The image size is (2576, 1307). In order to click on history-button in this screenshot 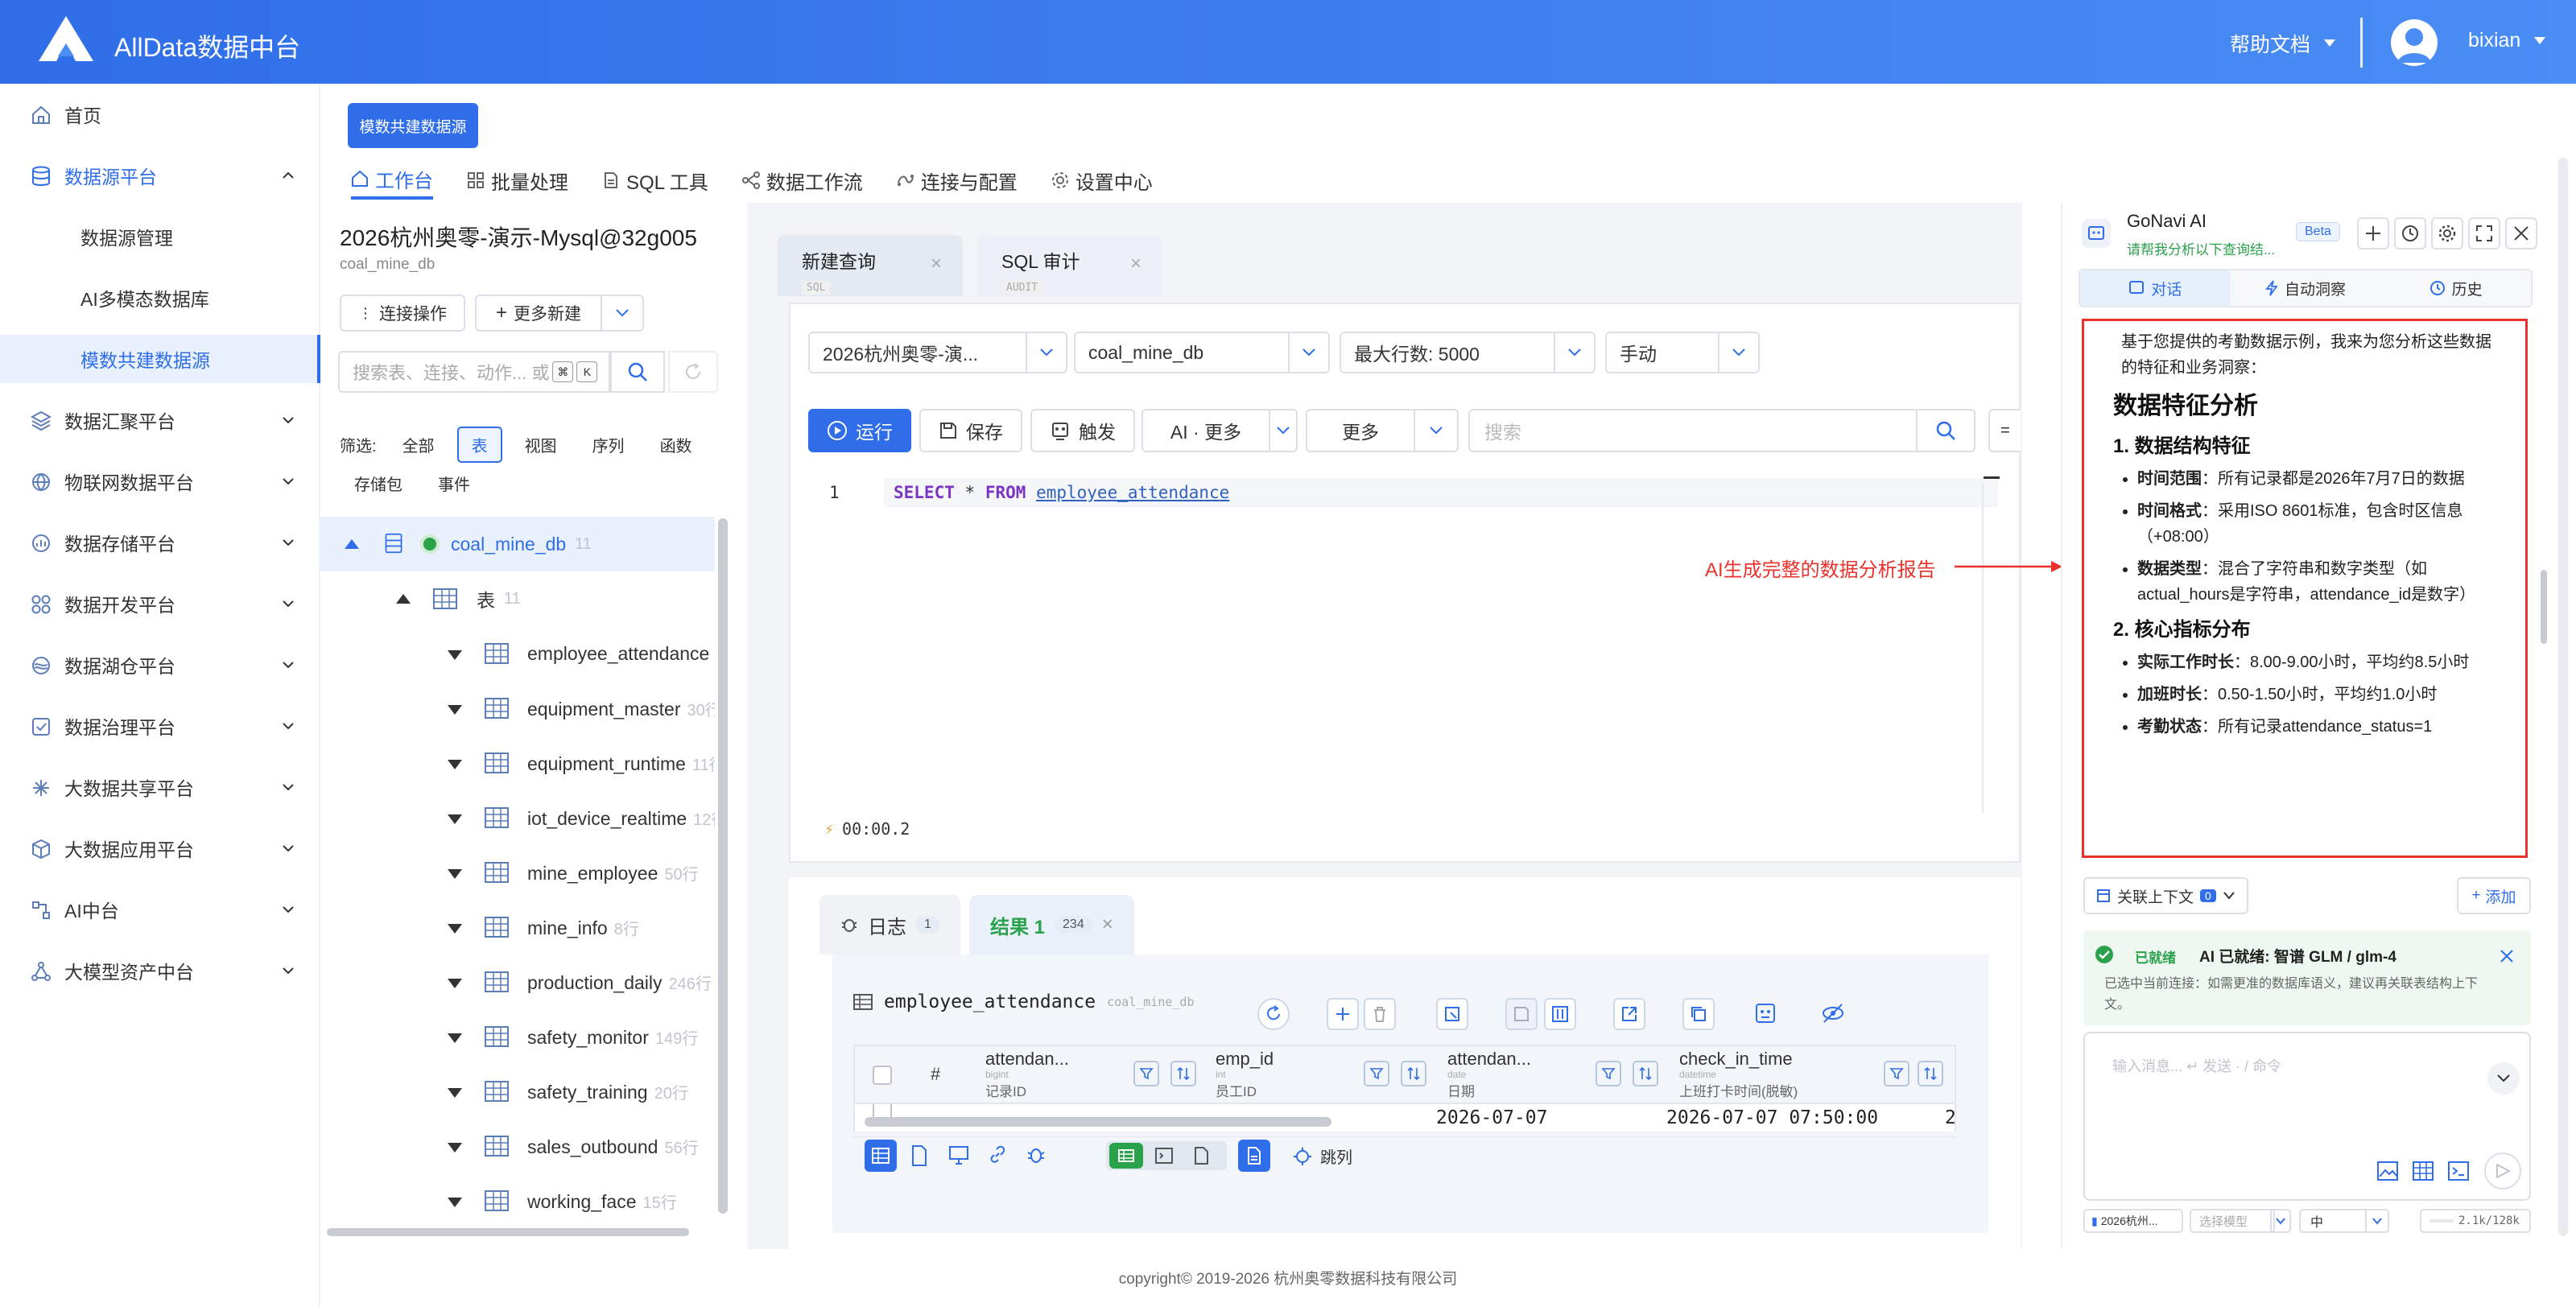, I will do `click(2410, 233)`.